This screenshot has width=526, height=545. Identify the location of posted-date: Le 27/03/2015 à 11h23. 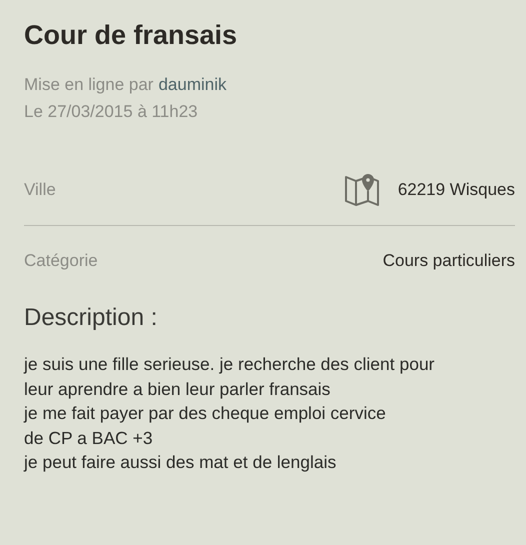
(111, 112).